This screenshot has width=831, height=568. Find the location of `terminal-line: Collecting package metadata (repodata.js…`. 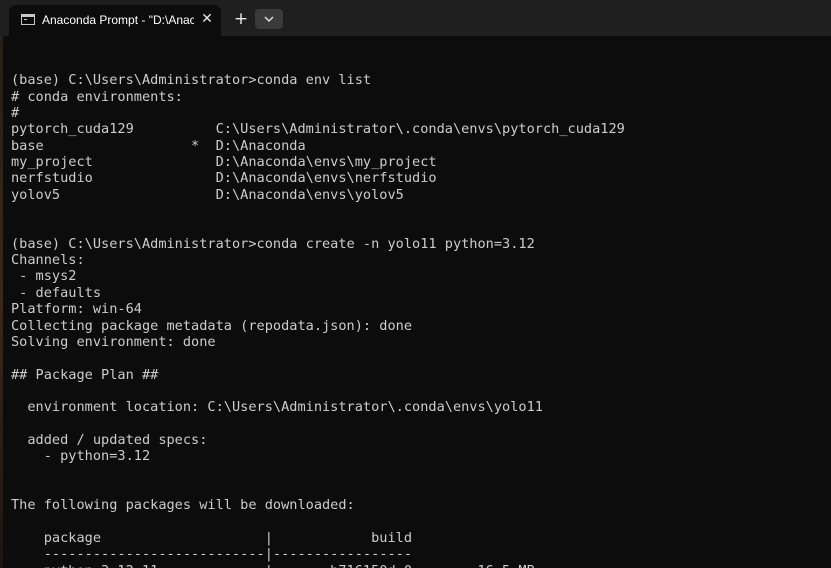

terminal-line: Collecting package metadata (repodata.js… is located at coordinates (212, 325).